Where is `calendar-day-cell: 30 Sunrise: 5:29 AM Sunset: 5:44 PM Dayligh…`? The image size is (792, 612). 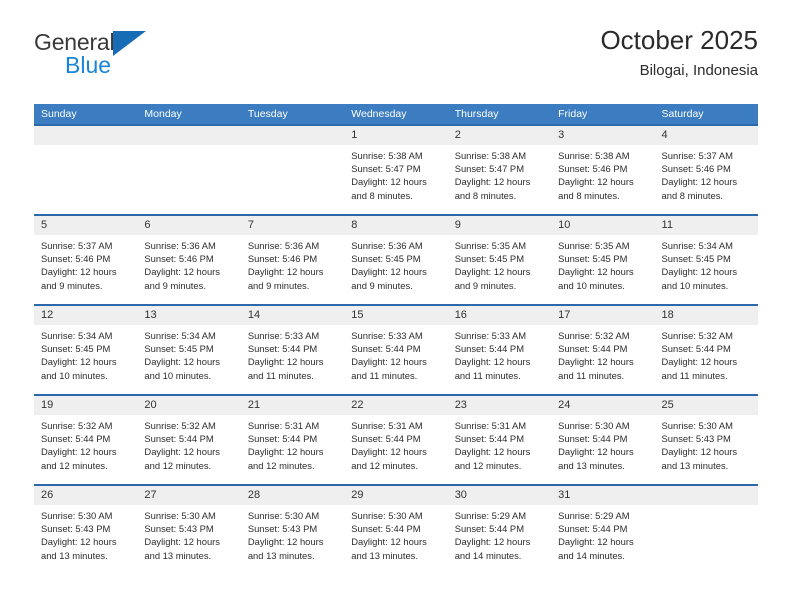
calendar-day-cell: 30 Sunrise: 5:29 AM Sunset: 5:44 PM Dayligh… is located at coordinates (499, 529).